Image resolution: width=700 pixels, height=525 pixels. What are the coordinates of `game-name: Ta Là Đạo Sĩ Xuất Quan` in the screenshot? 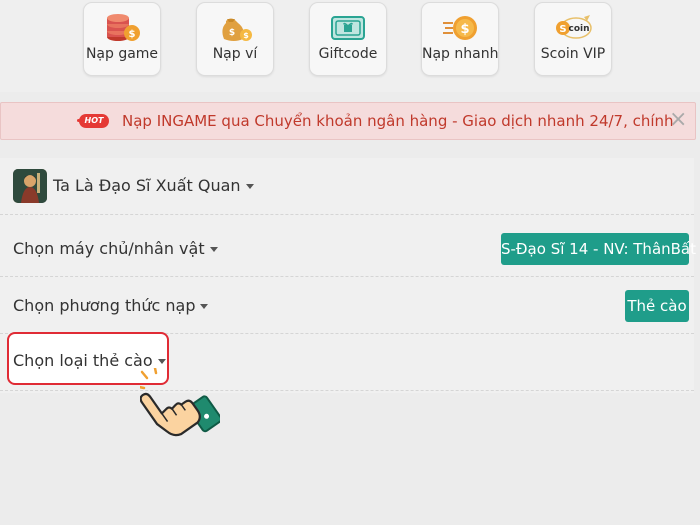 It's located at (147, 185).